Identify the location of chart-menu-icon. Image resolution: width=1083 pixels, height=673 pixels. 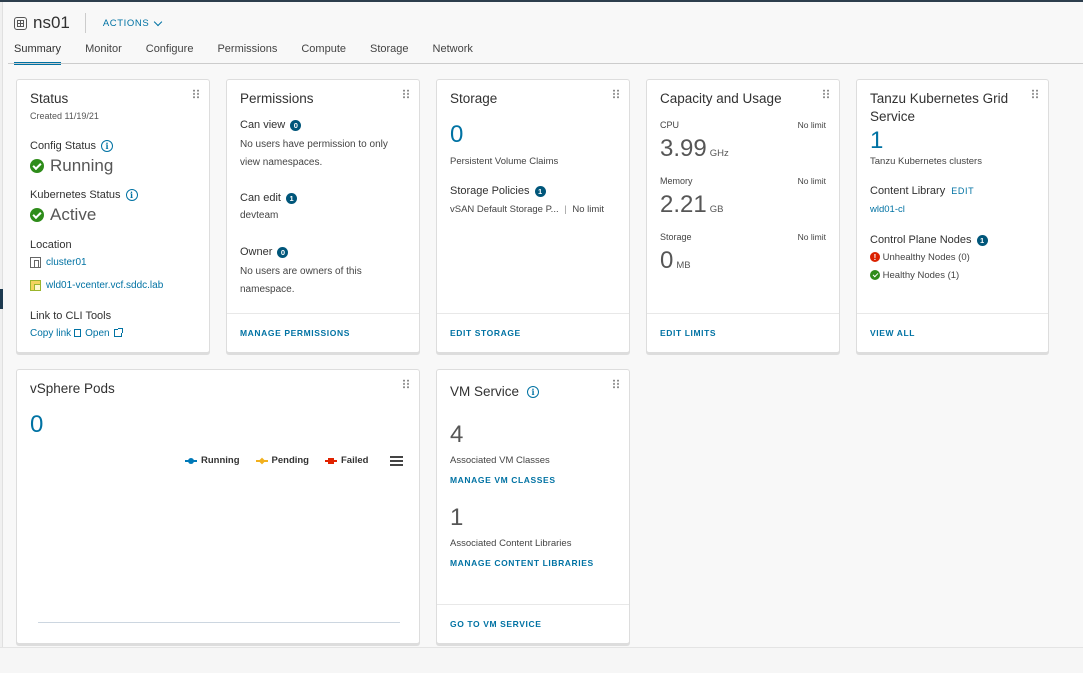
(397, 460).